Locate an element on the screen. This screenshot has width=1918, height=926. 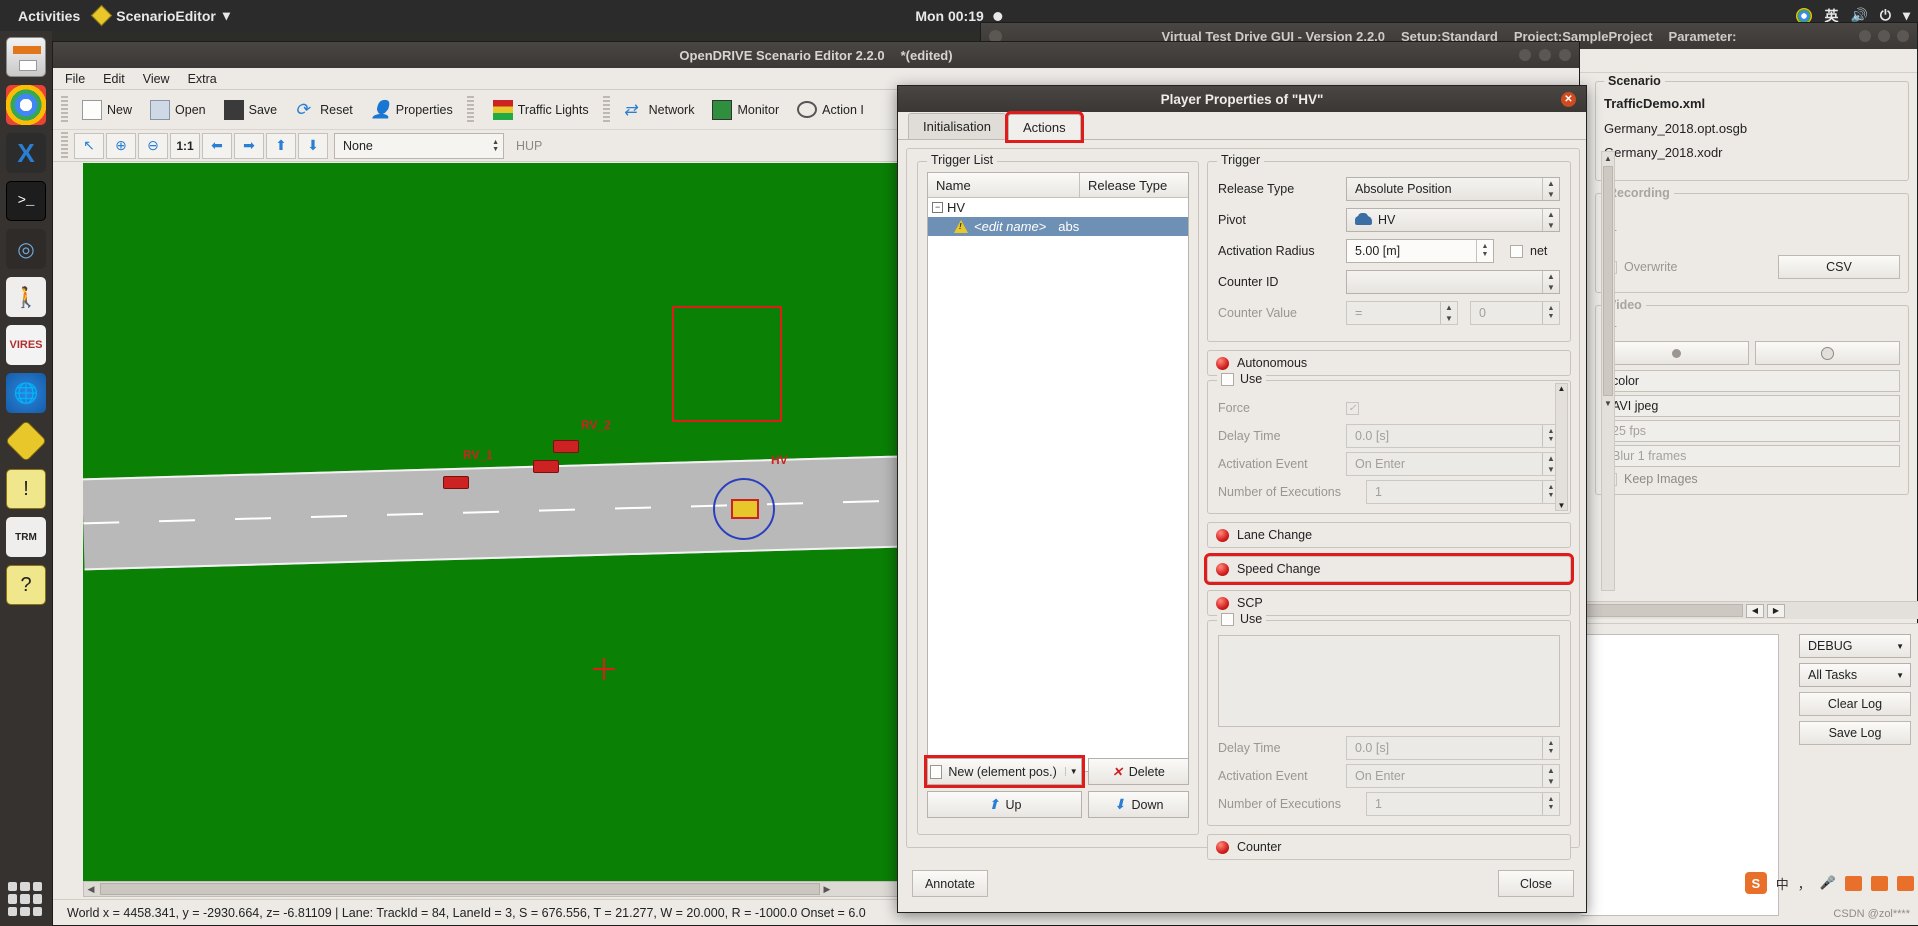
tab-initialisation: Initialisation is located at coordinates (957, 126).